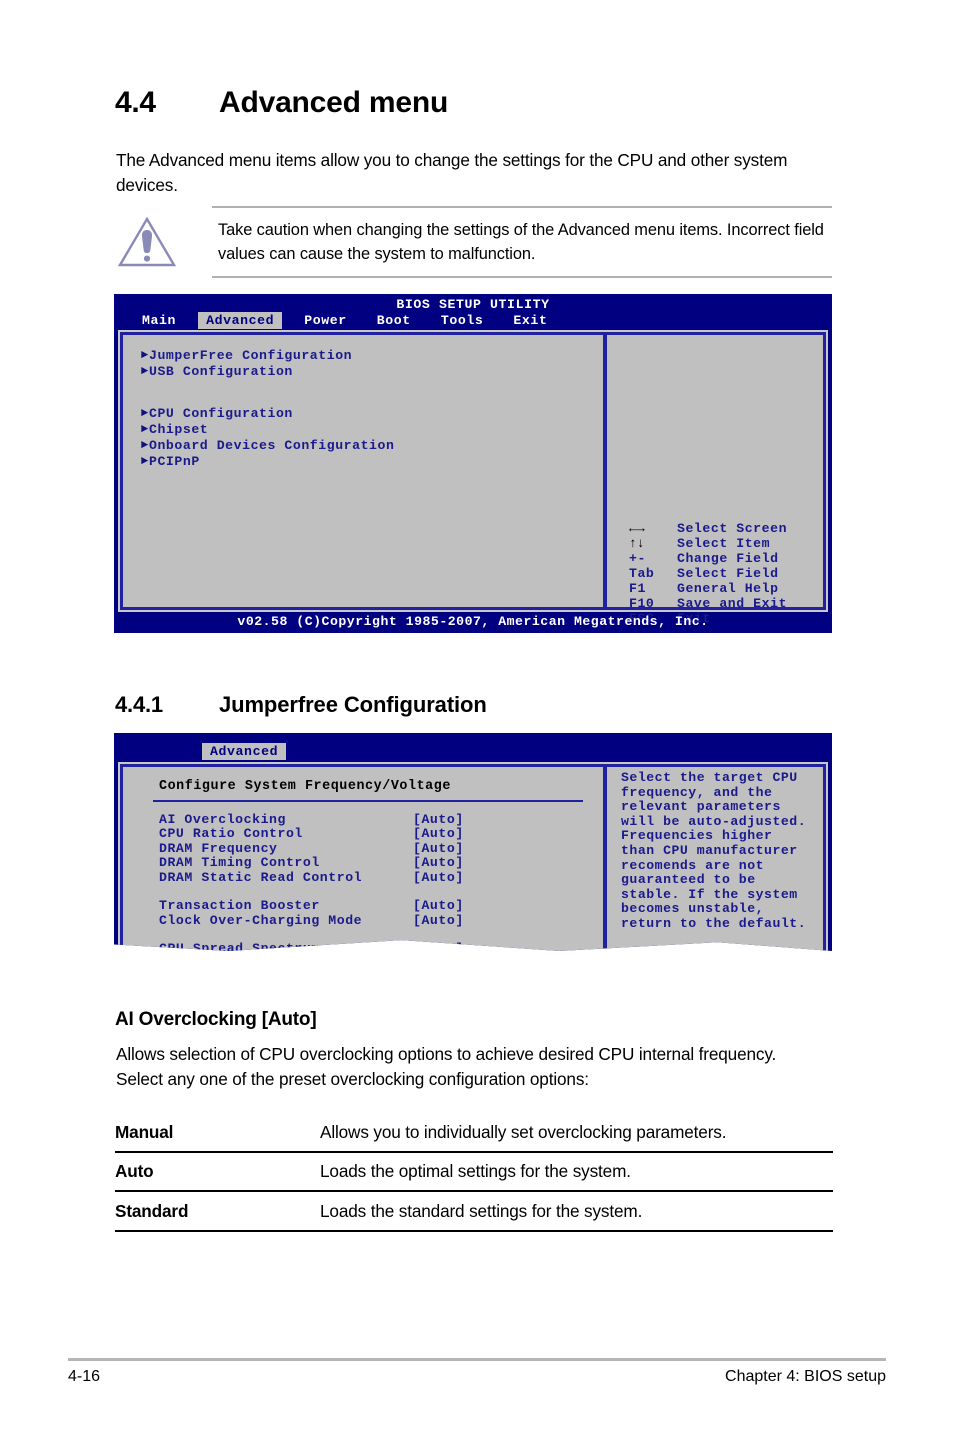 This screenshot has width=954, height=1438. Describe the element at coordinates (473, 304) in the screenshot. I see `bios-utility-title: BIOS SETUP UTILITY` at that location.